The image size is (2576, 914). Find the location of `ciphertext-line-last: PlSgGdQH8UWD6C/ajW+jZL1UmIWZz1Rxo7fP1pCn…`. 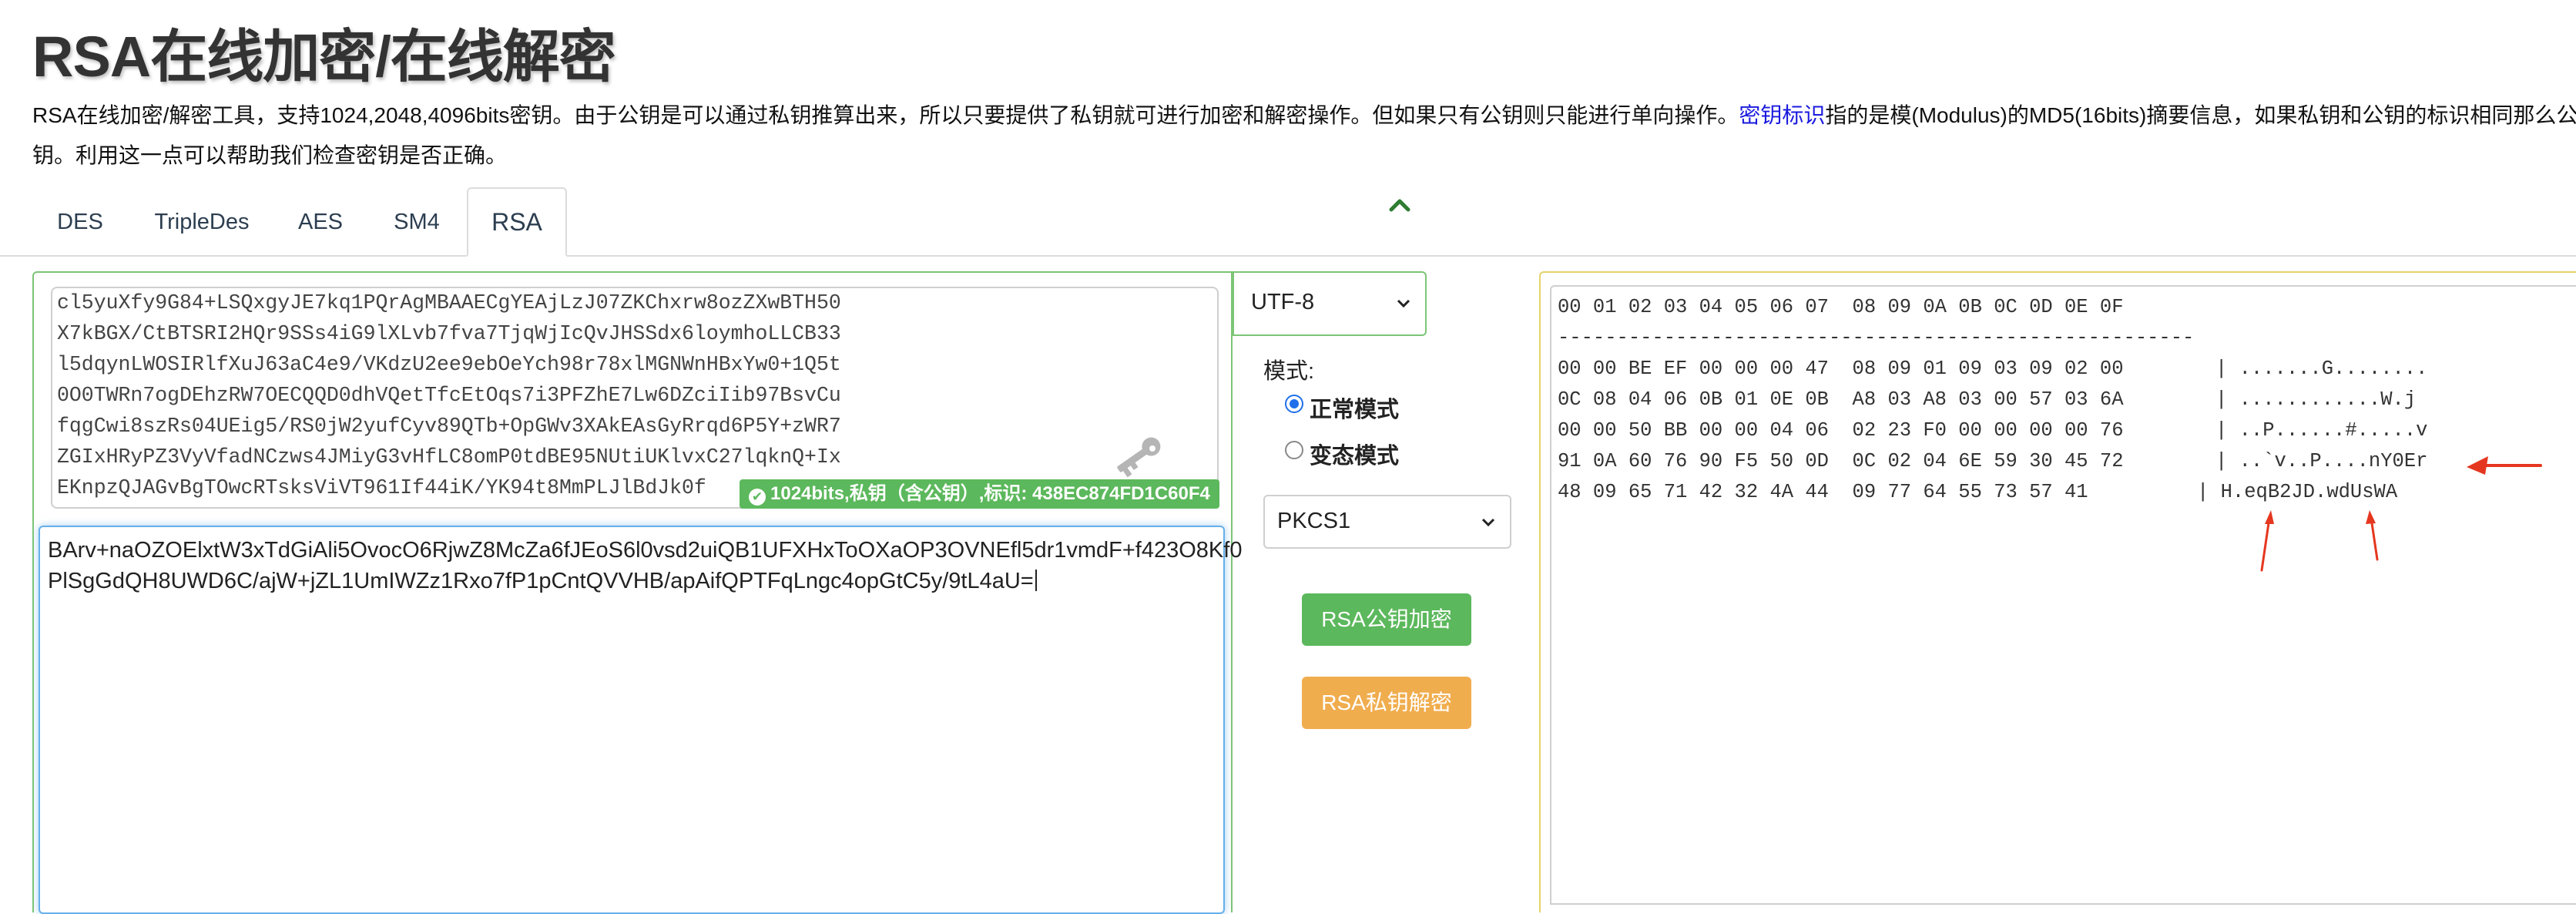

ciphertext-line-last: PlSgGdQH8UWD6C/ajW+jZL1UmIWZz1Rxo7fP1pCn… is located at coordinates (542, 581).